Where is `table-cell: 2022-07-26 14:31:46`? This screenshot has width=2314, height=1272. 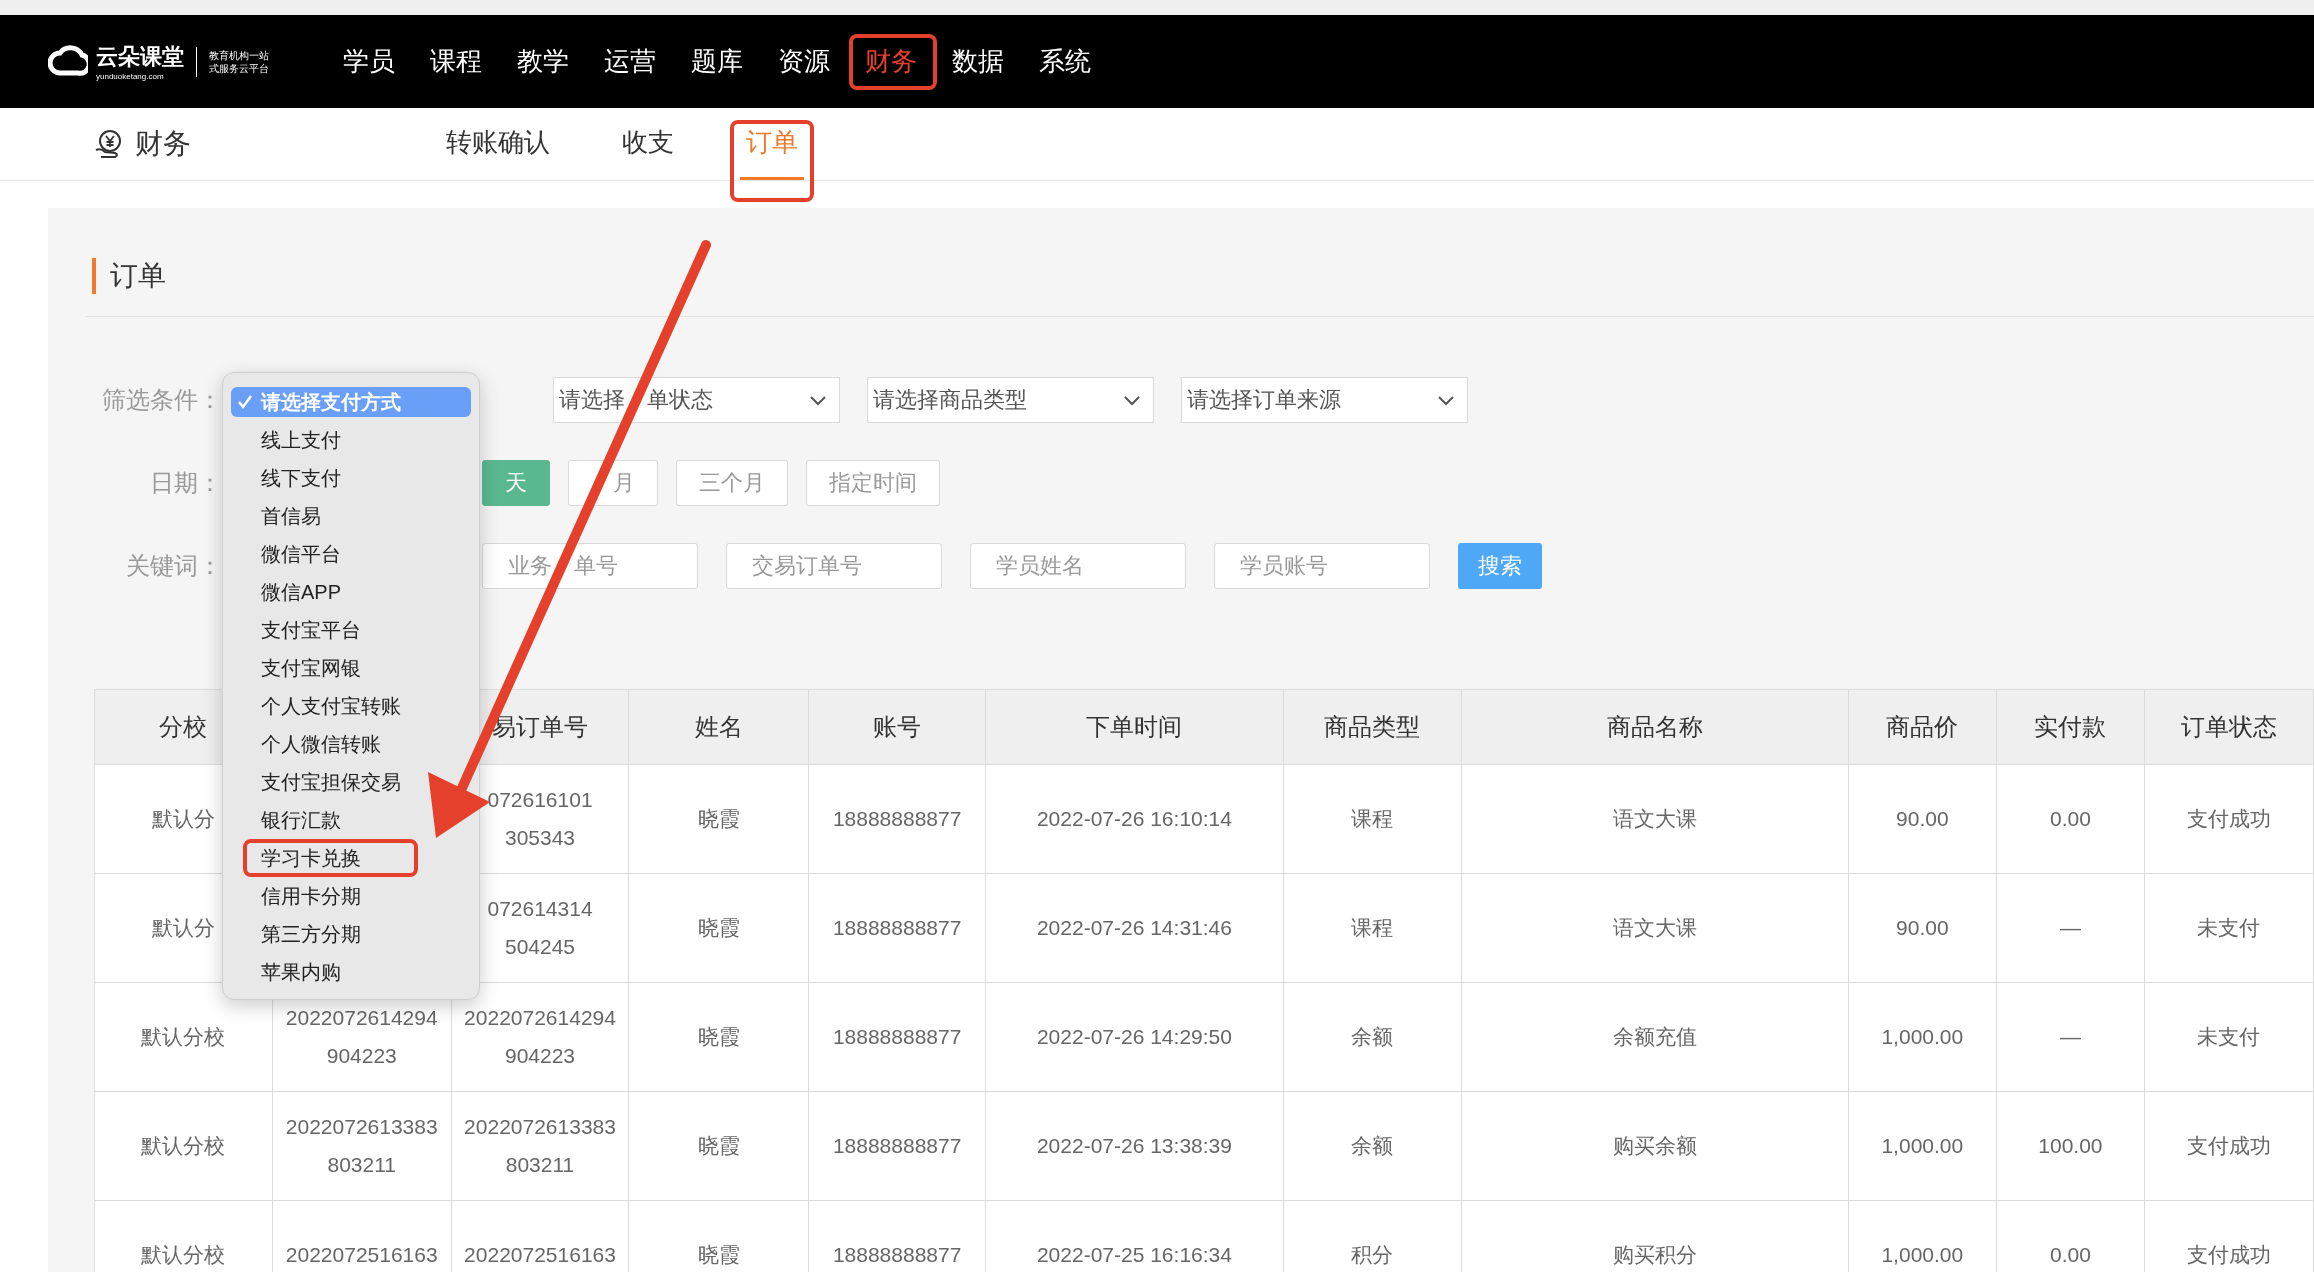
table-cell: 2022-07-26 14:31:46 is located at coordinates (1134, 927).